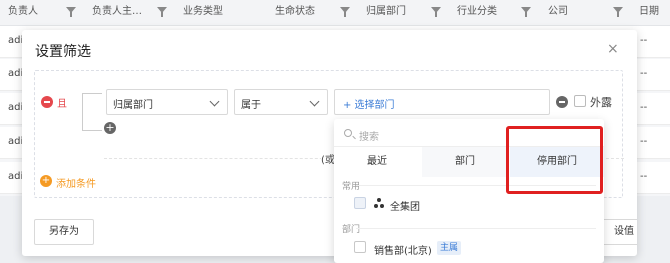  Describe the element at coordinates (76, 182) in the screenshot. I see `add-condition-button: 添加条件` at that location.